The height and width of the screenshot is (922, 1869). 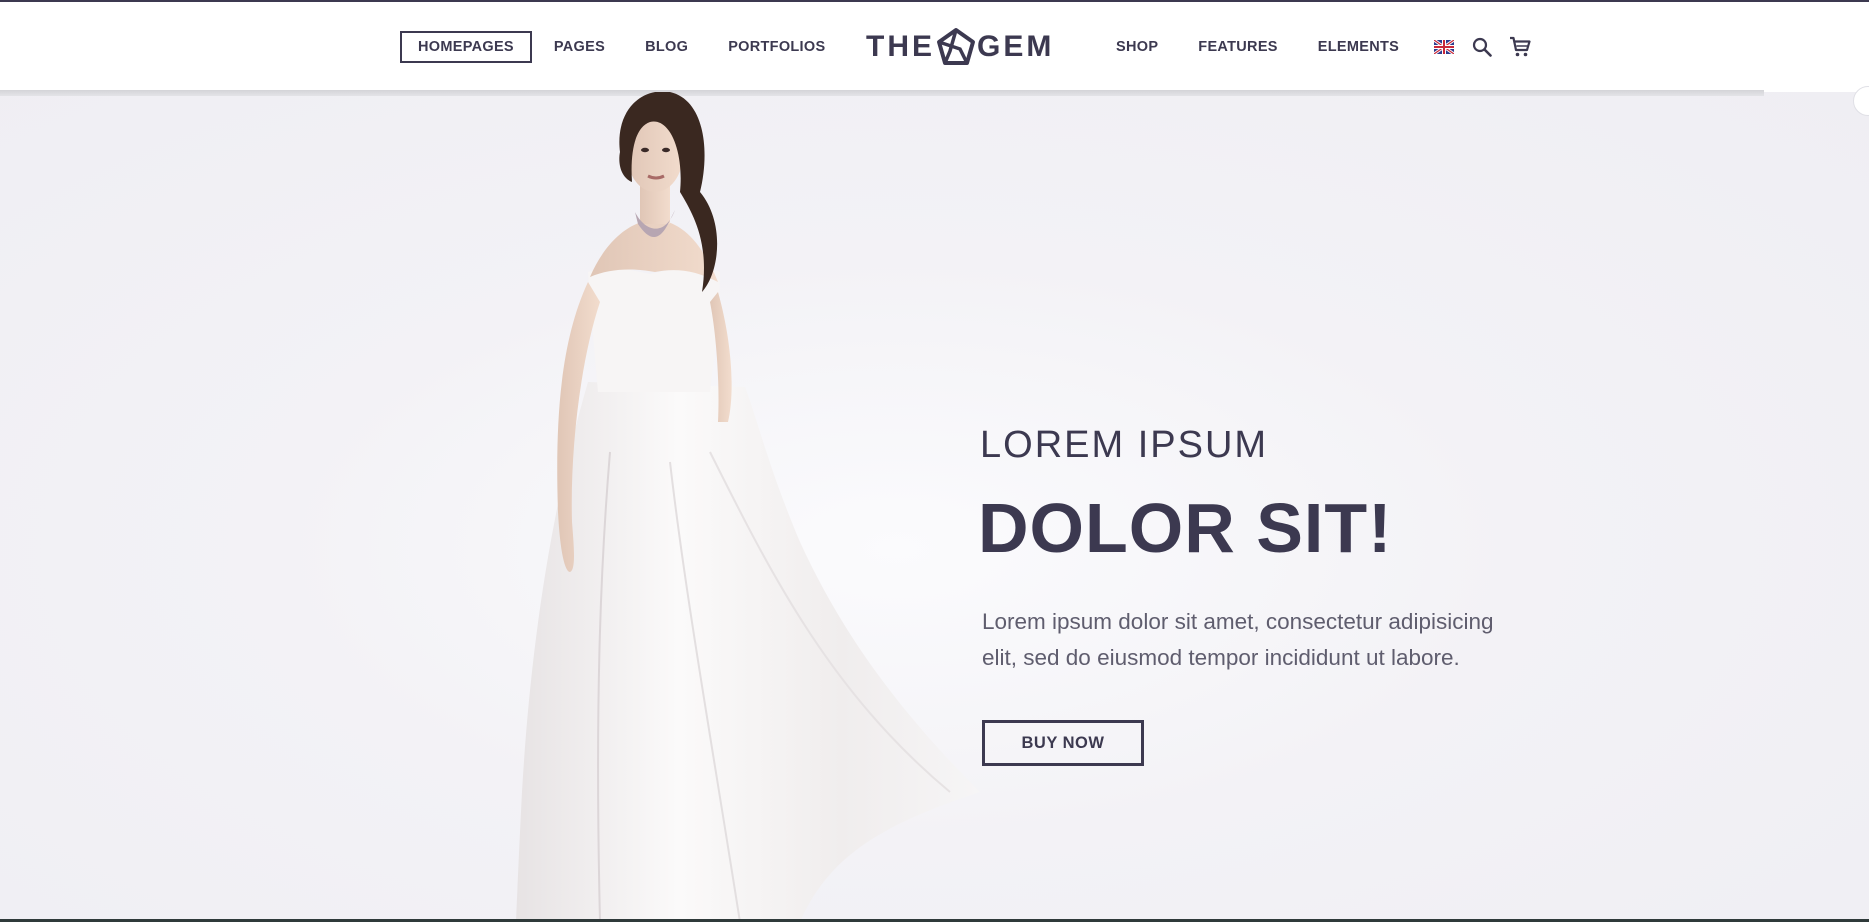 I want to click on cart-icon, so click(x=1520, y=47).